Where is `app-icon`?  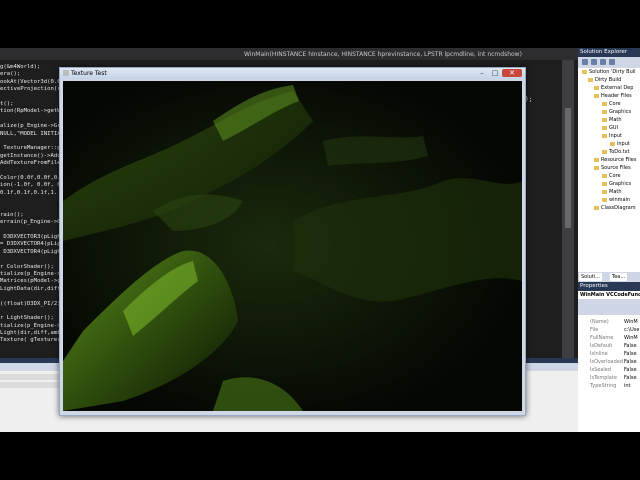 app-icon is located at coordinates (66, 73).